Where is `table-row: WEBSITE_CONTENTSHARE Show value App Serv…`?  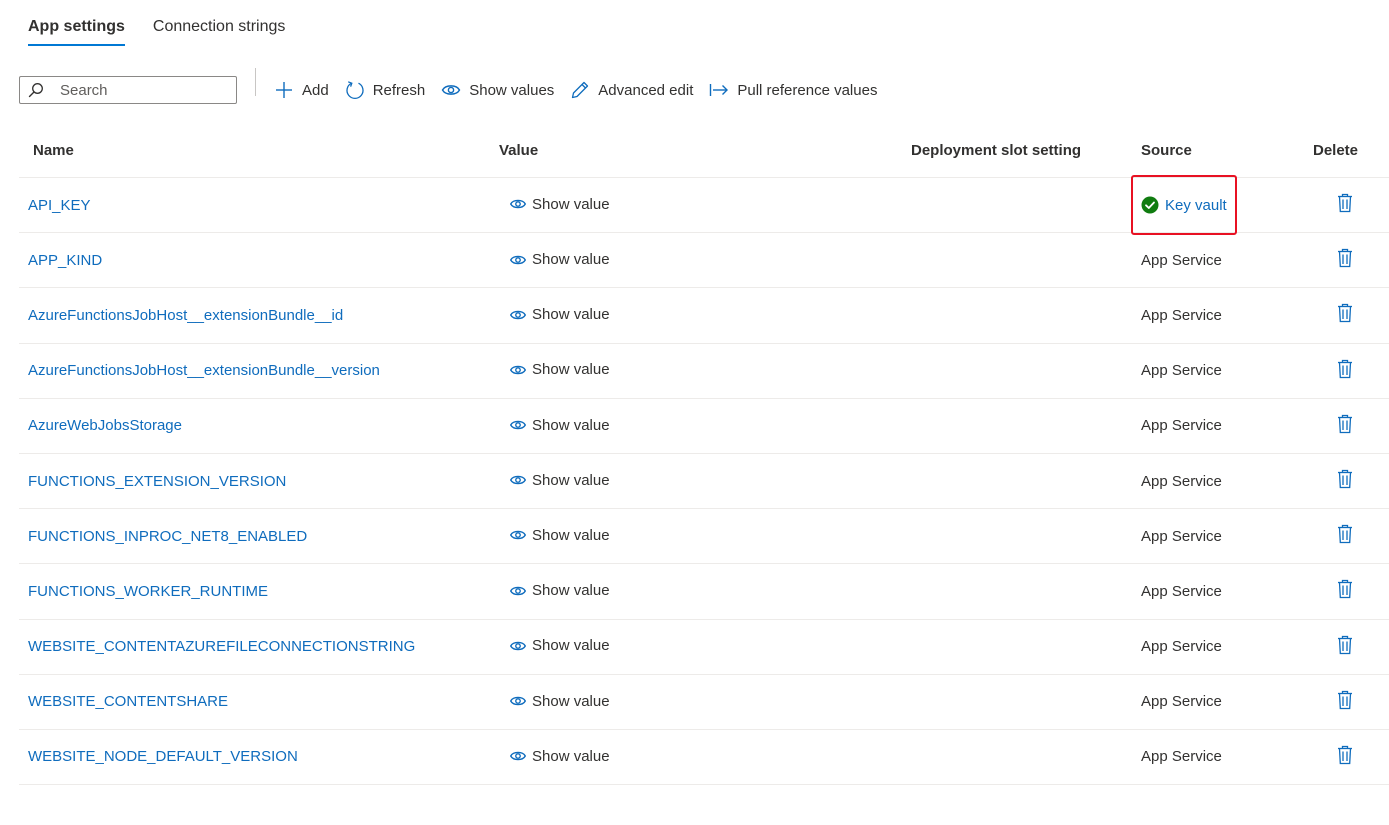 table-row: WEBSITE_CONTENTSHARE Show value App Serv… is located at coordinates (704, 702).